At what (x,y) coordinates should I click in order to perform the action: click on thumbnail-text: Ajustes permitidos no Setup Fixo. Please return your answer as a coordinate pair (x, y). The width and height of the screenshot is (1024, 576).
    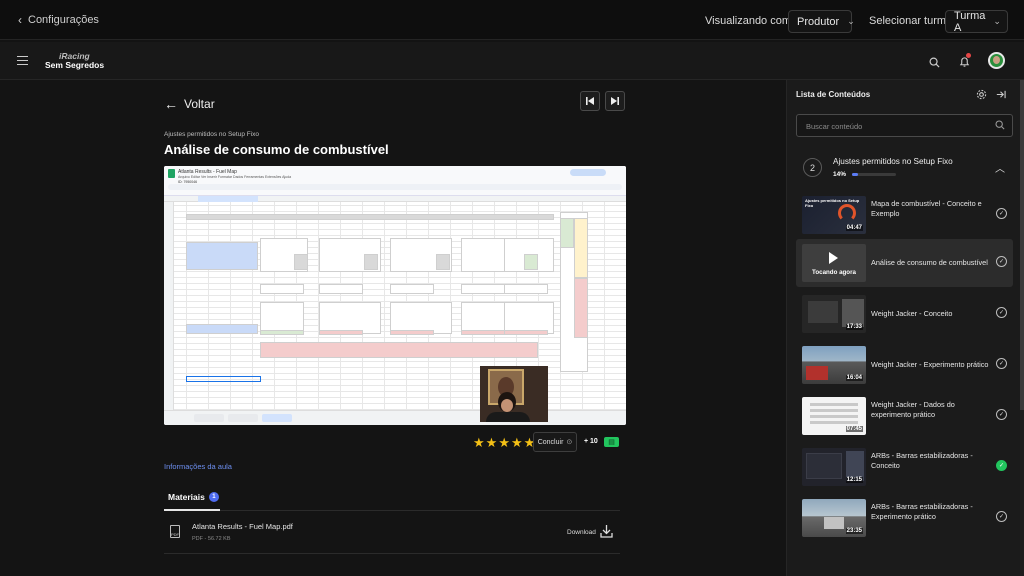
    Looking at the image, I should click on (832, 203).